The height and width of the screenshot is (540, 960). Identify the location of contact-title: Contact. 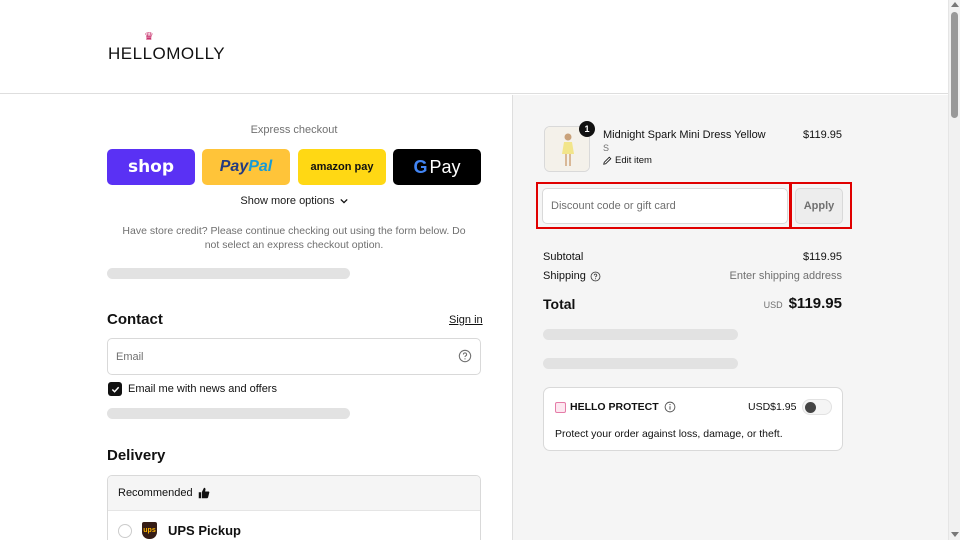
(135, 319).